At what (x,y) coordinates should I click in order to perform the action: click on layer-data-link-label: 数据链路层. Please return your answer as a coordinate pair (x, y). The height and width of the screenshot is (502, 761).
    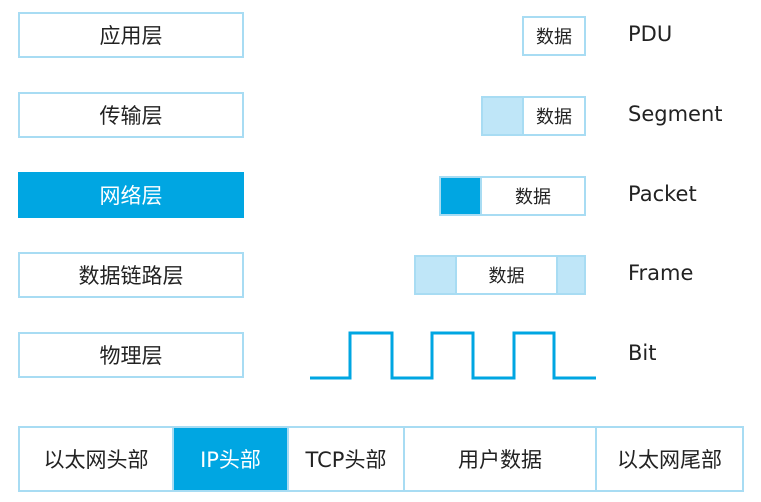
    Looking at the image, I should click on (131, 276).